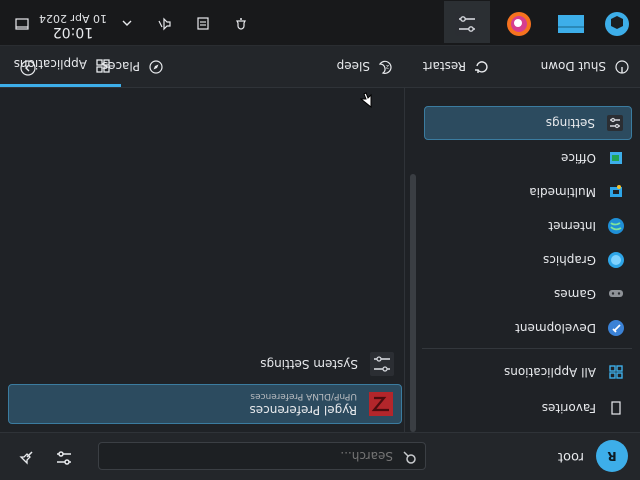  I want to click on media-icon, so click(616, 192).